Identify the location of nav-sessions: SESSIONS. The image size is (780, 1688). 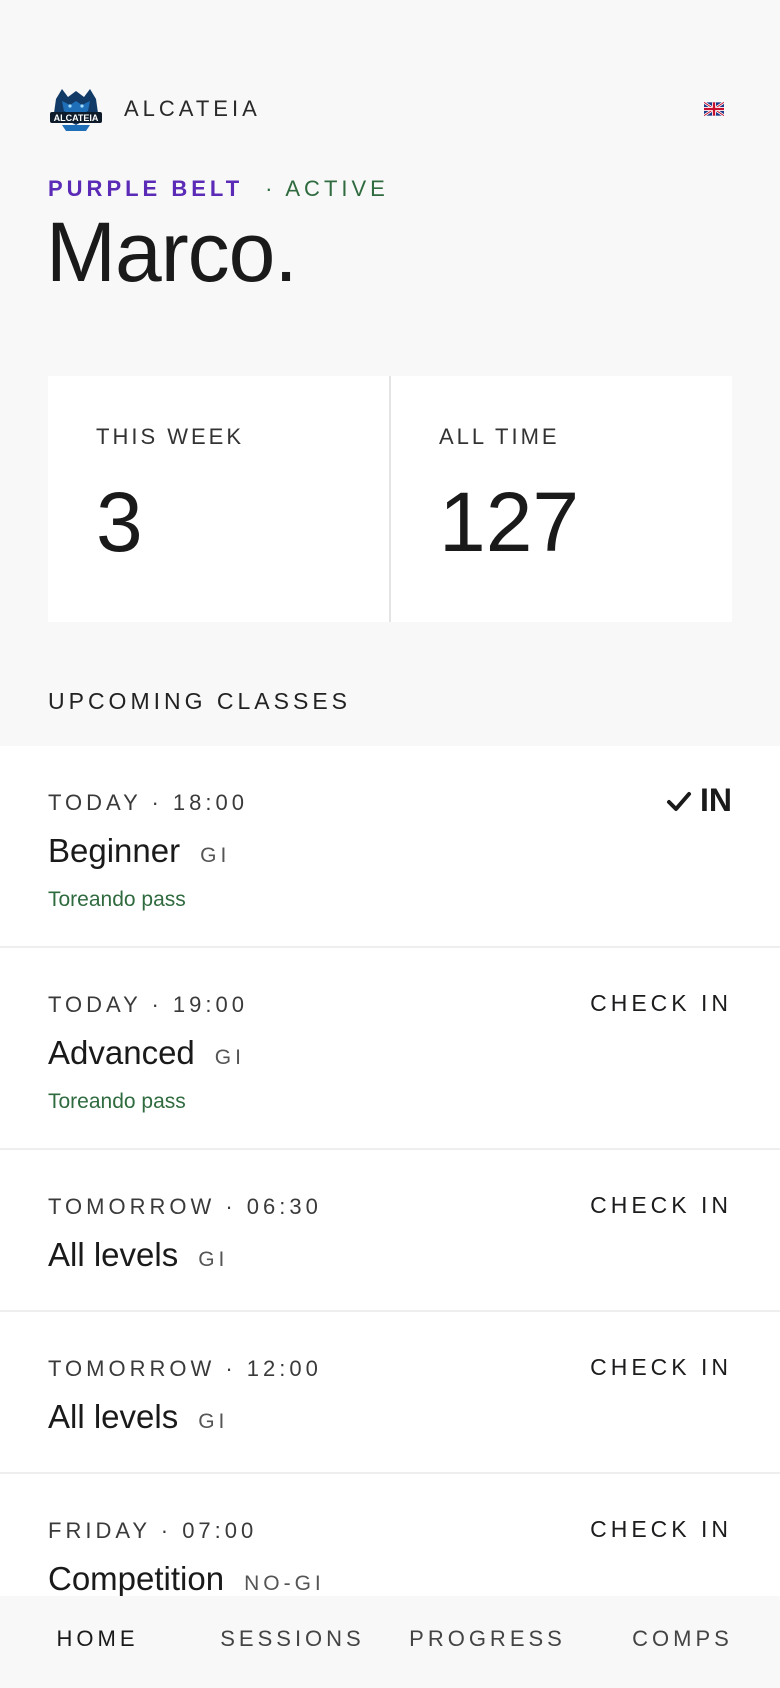
(292, 1642).